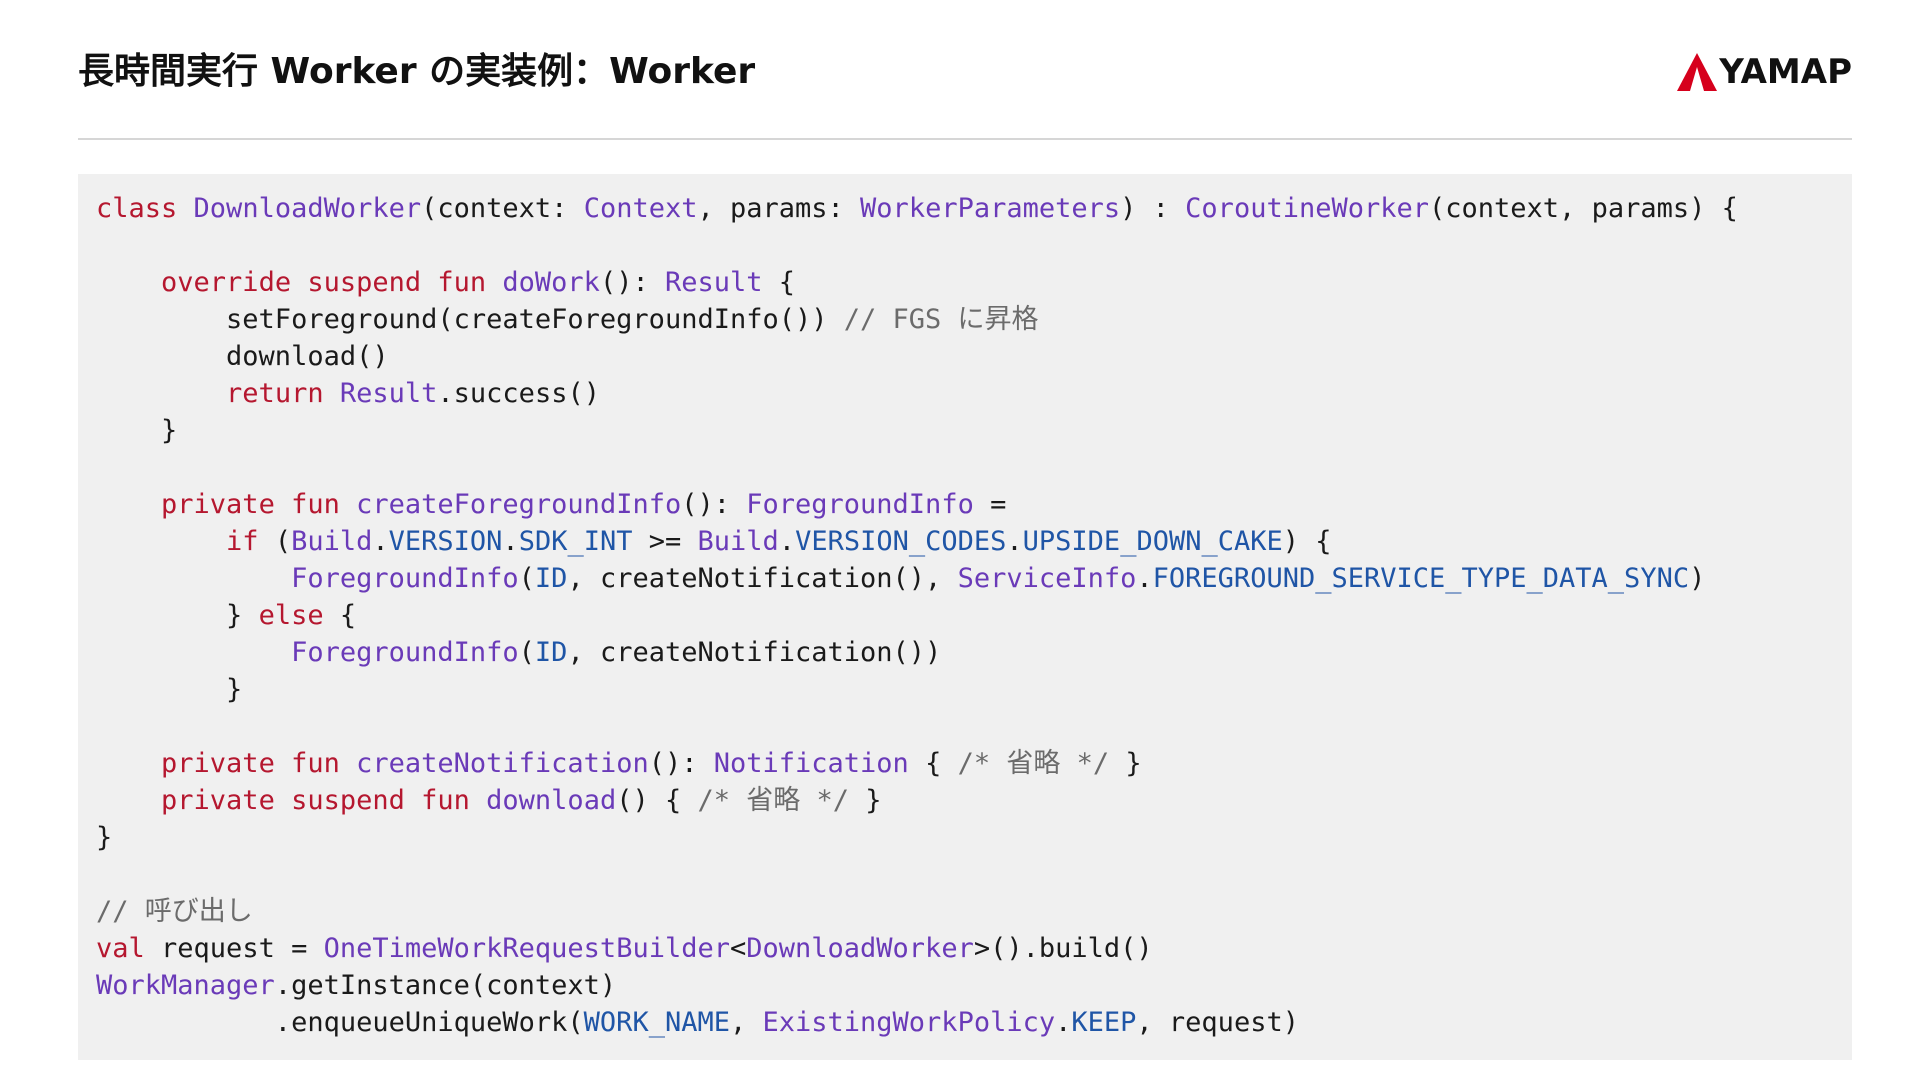 The height and width of the screenshot is (1080, 1920). What do you see at coordinates (990, 208) in the screenshot?
I see `code-type: WorkerParameters` at bounding box center [990, 208].